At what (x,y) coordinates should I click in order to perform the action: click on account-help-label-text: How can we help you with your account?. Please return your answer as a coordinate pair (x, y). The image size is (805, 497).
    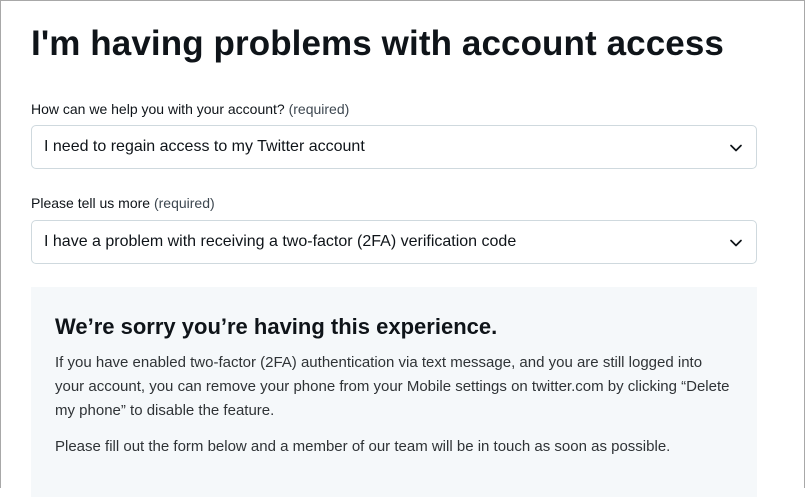
    Looking at the image, I should click on (158, 109).